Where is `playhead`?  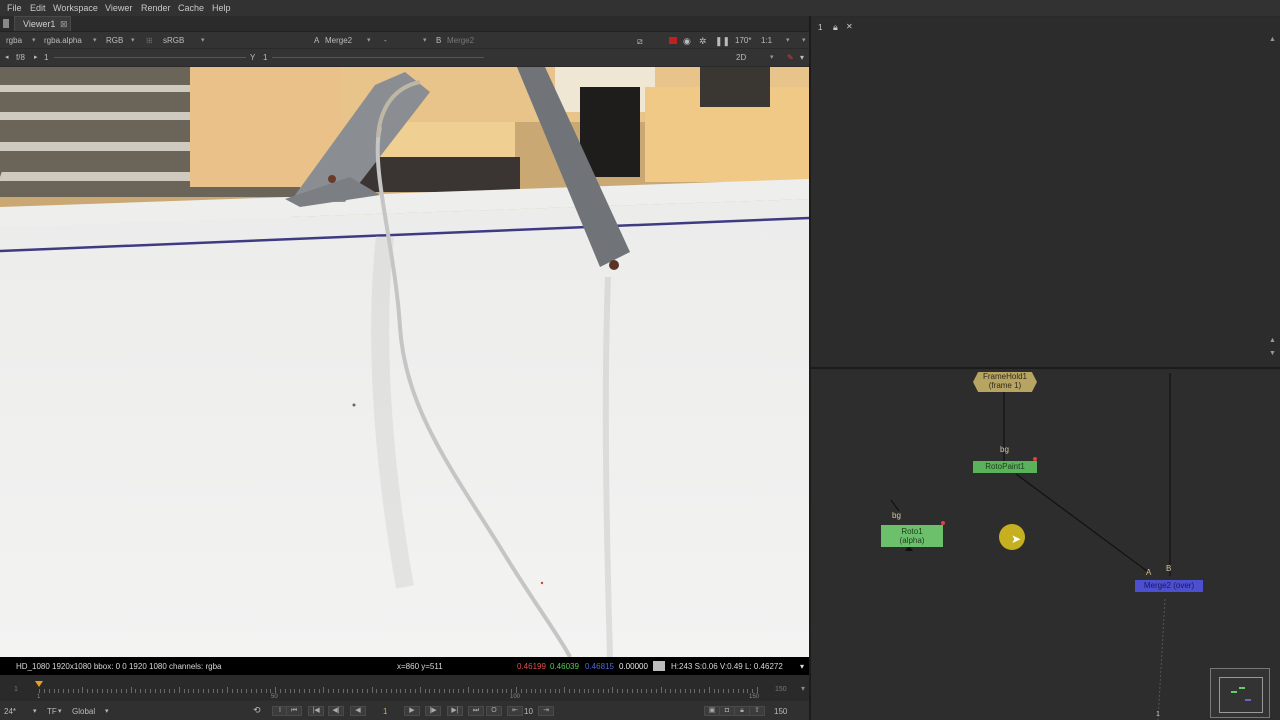 playhead is located at coordinates (39, 684).